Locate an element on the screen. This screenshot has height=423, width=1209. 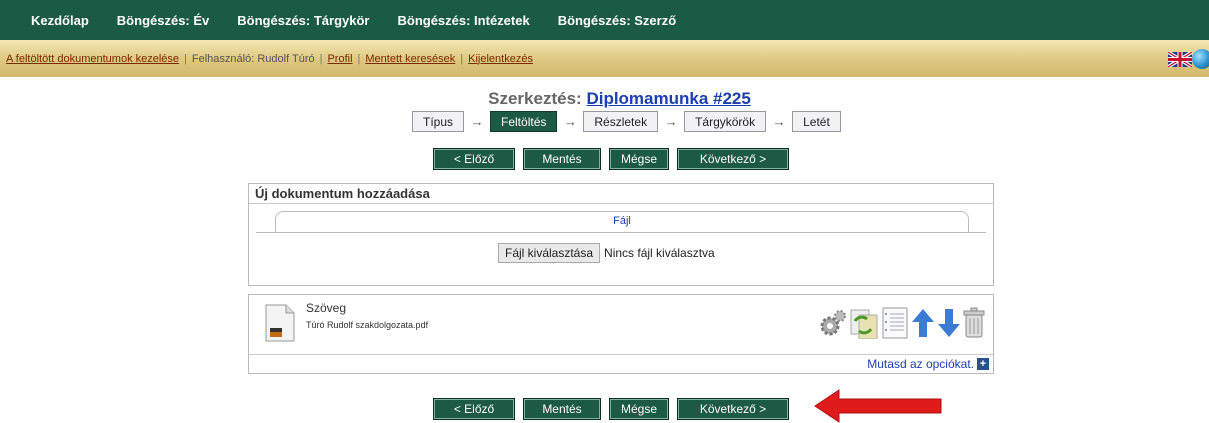
details-icon is located at coordinates (895, 324).